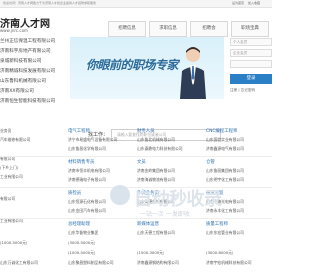 The height and width of the screenshot is (272, 320). What do you see at coordinates (141, 162) in the screenshot?
I see `job-category: 文员` at bounding box center [141, 162].